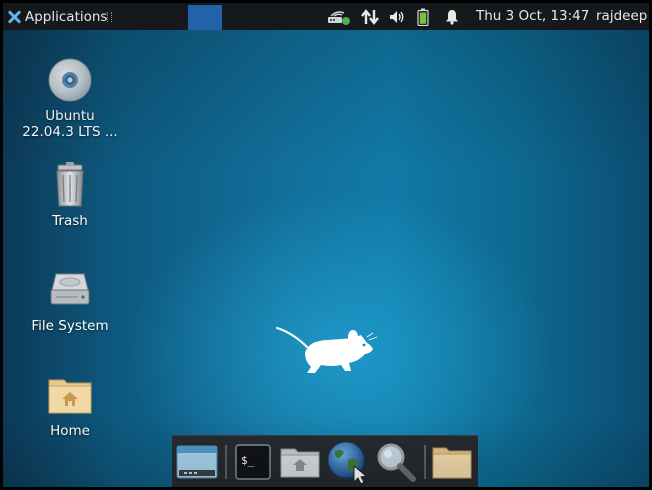 Image resolution: width=652 pixels, height=490 pixels. I want to click on terminal-prompt: $_, so click(248, 460).